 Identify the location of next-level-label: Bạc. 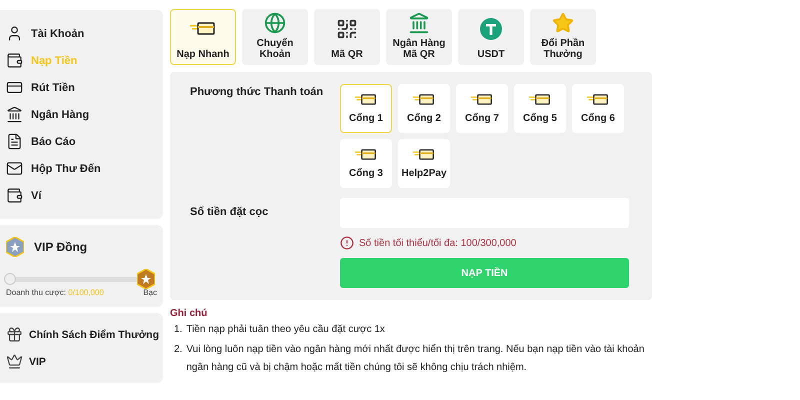
(150, 292).